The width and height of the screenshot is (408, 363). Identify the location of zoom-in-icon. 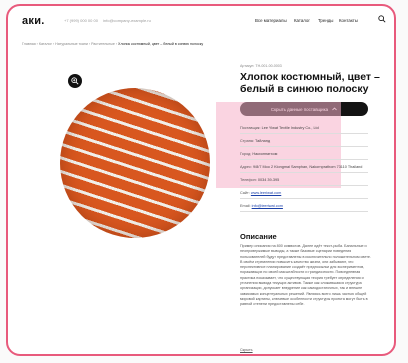
(75, 81).